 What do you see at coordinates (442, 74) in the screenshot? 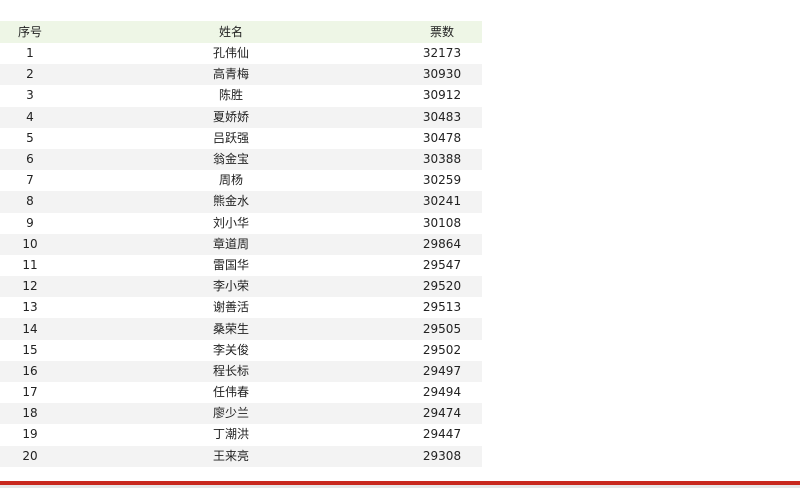
I see `cell-votes: 30930` at bounding box center [442, 74].